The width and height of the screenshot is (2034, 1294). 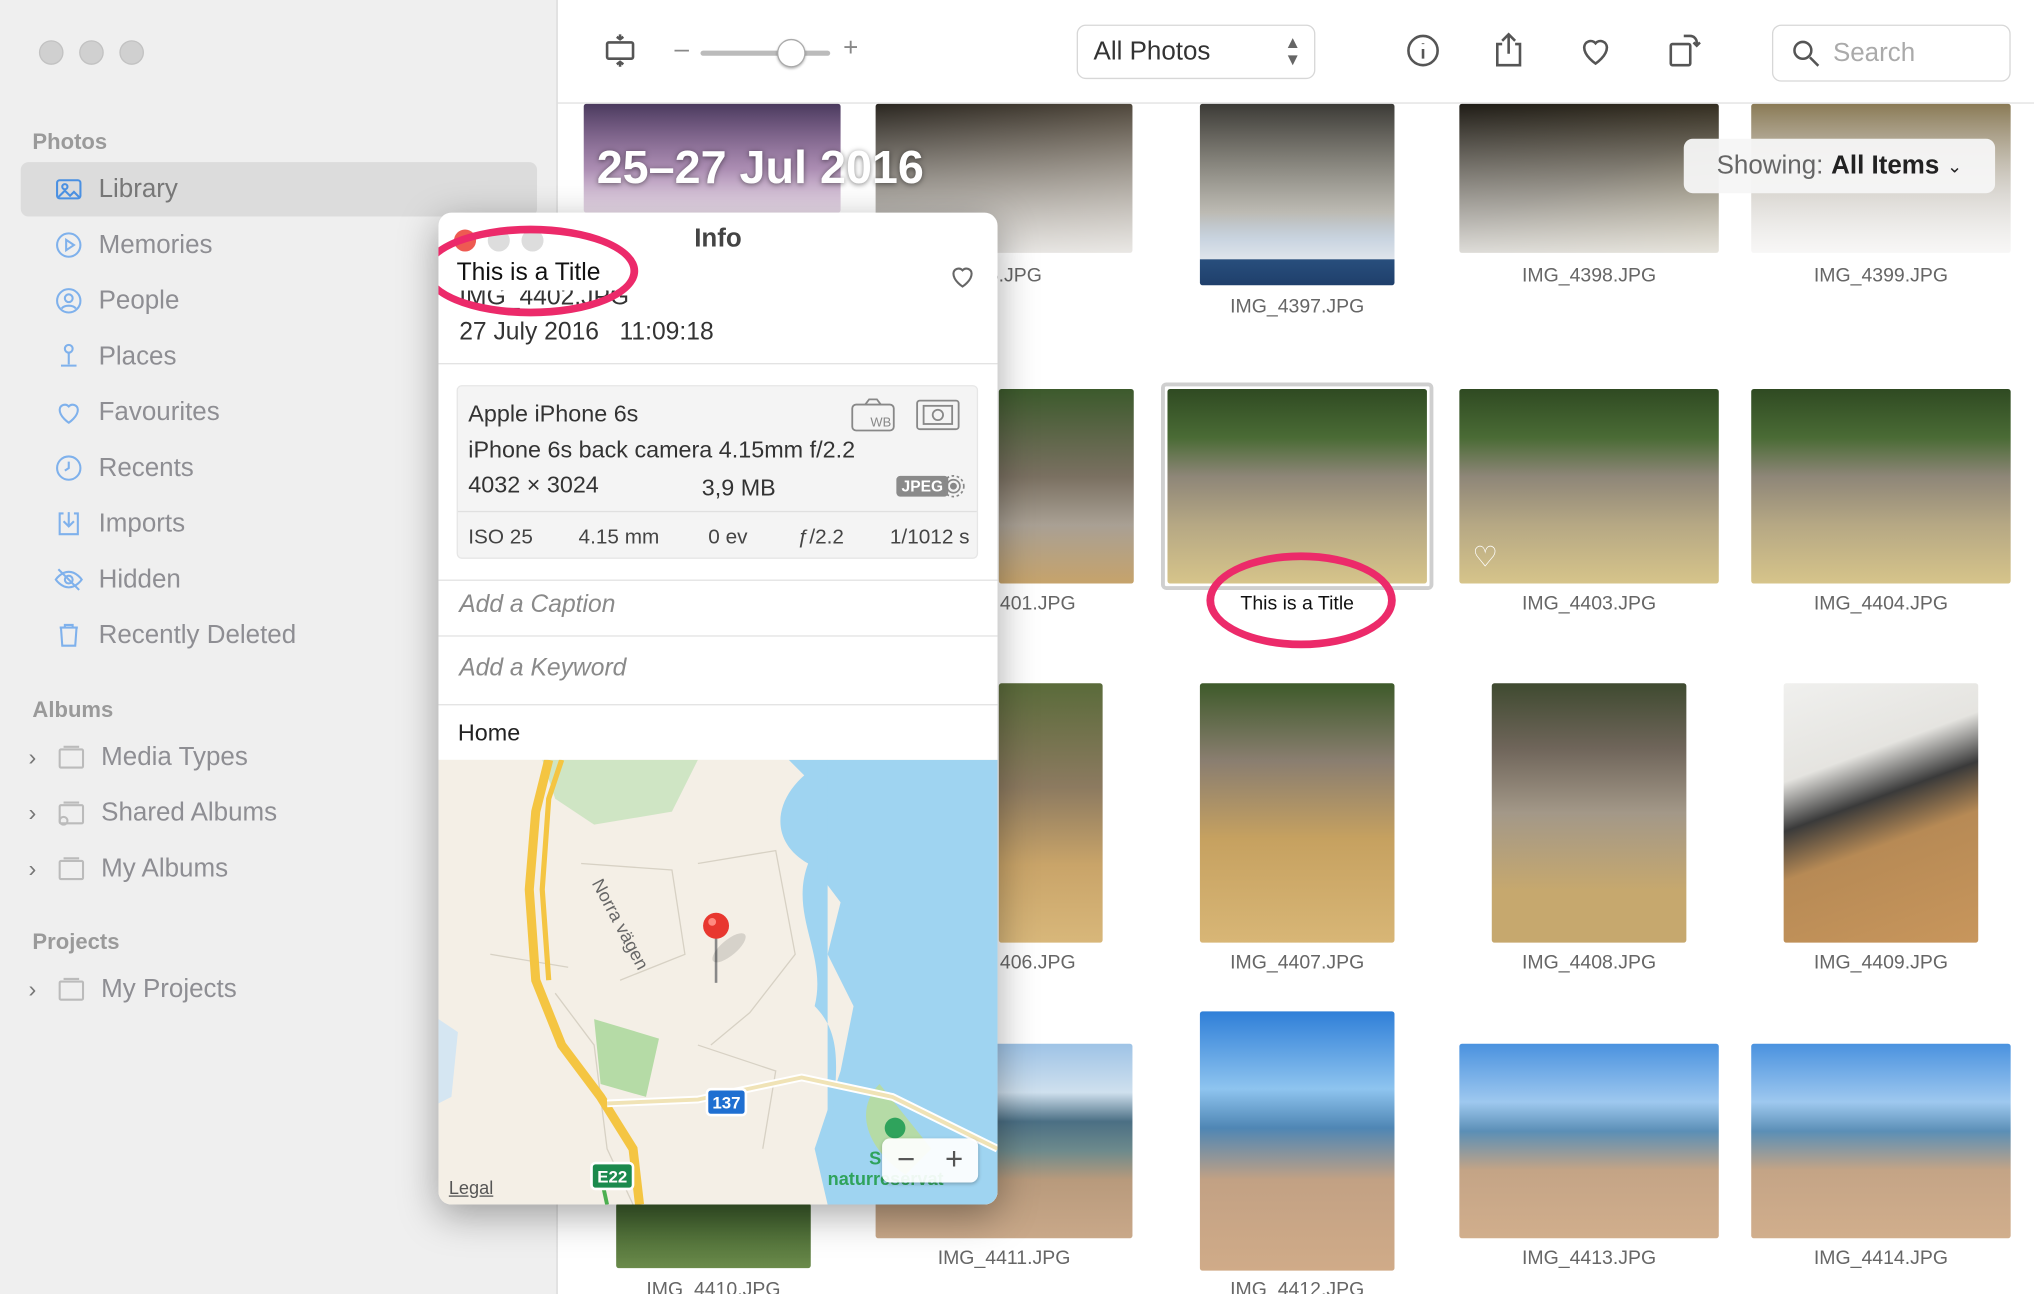 I want to click on photo-caption: IMG_4397.JPG, so click(x=1297, y=306).